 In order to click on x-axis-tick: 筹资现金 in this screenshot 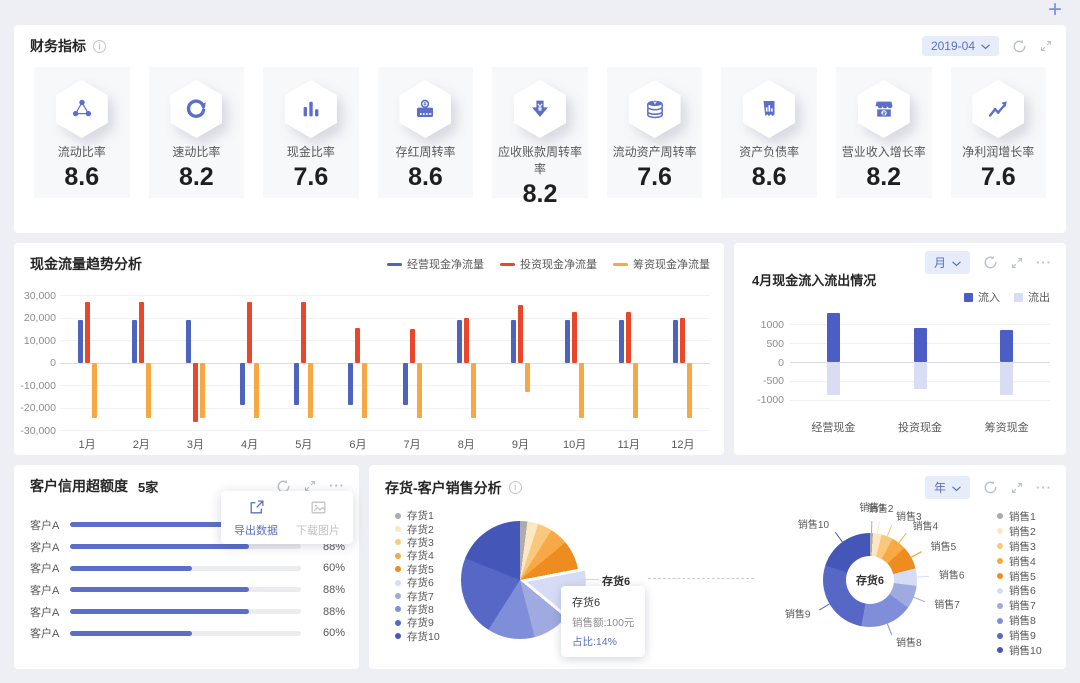, I will do `click(1006, 428)`.